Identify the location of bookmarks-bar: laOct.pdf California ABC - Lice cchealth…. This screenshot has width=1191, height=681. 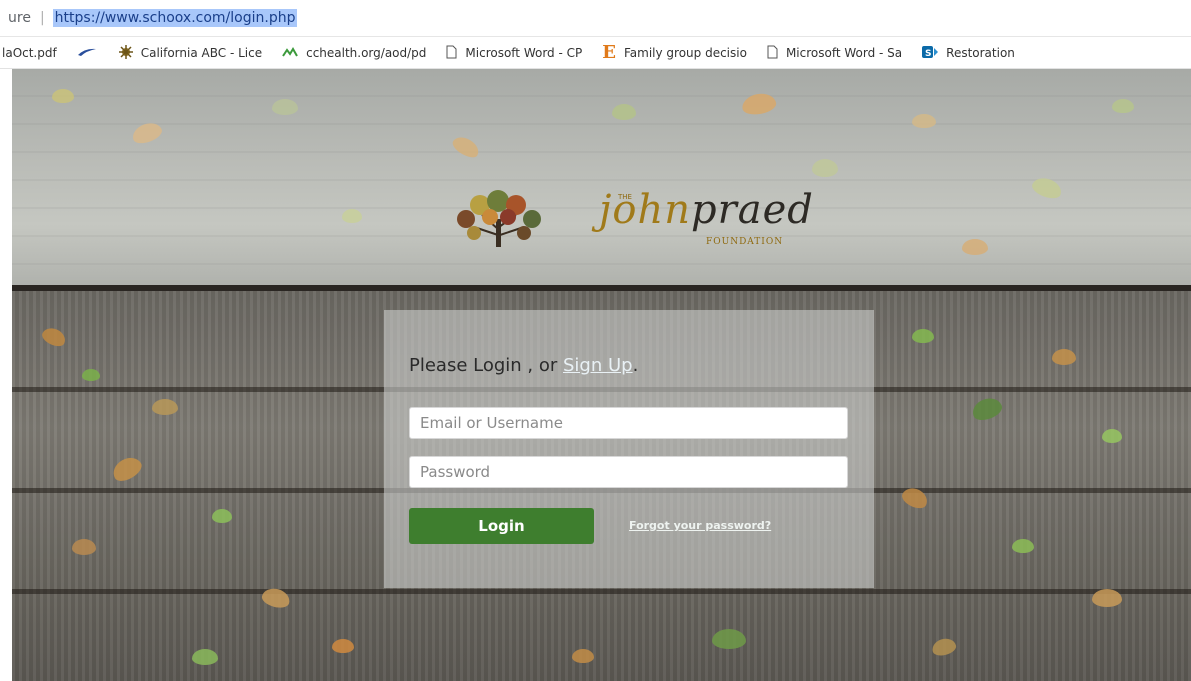
(595, 53).